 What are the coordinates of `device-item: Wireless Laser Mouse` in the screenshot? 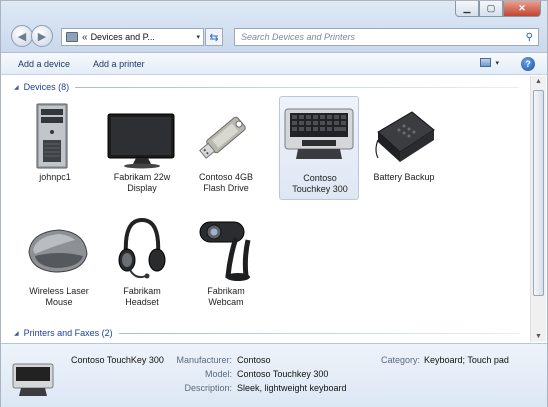 It's located at (59, 266).